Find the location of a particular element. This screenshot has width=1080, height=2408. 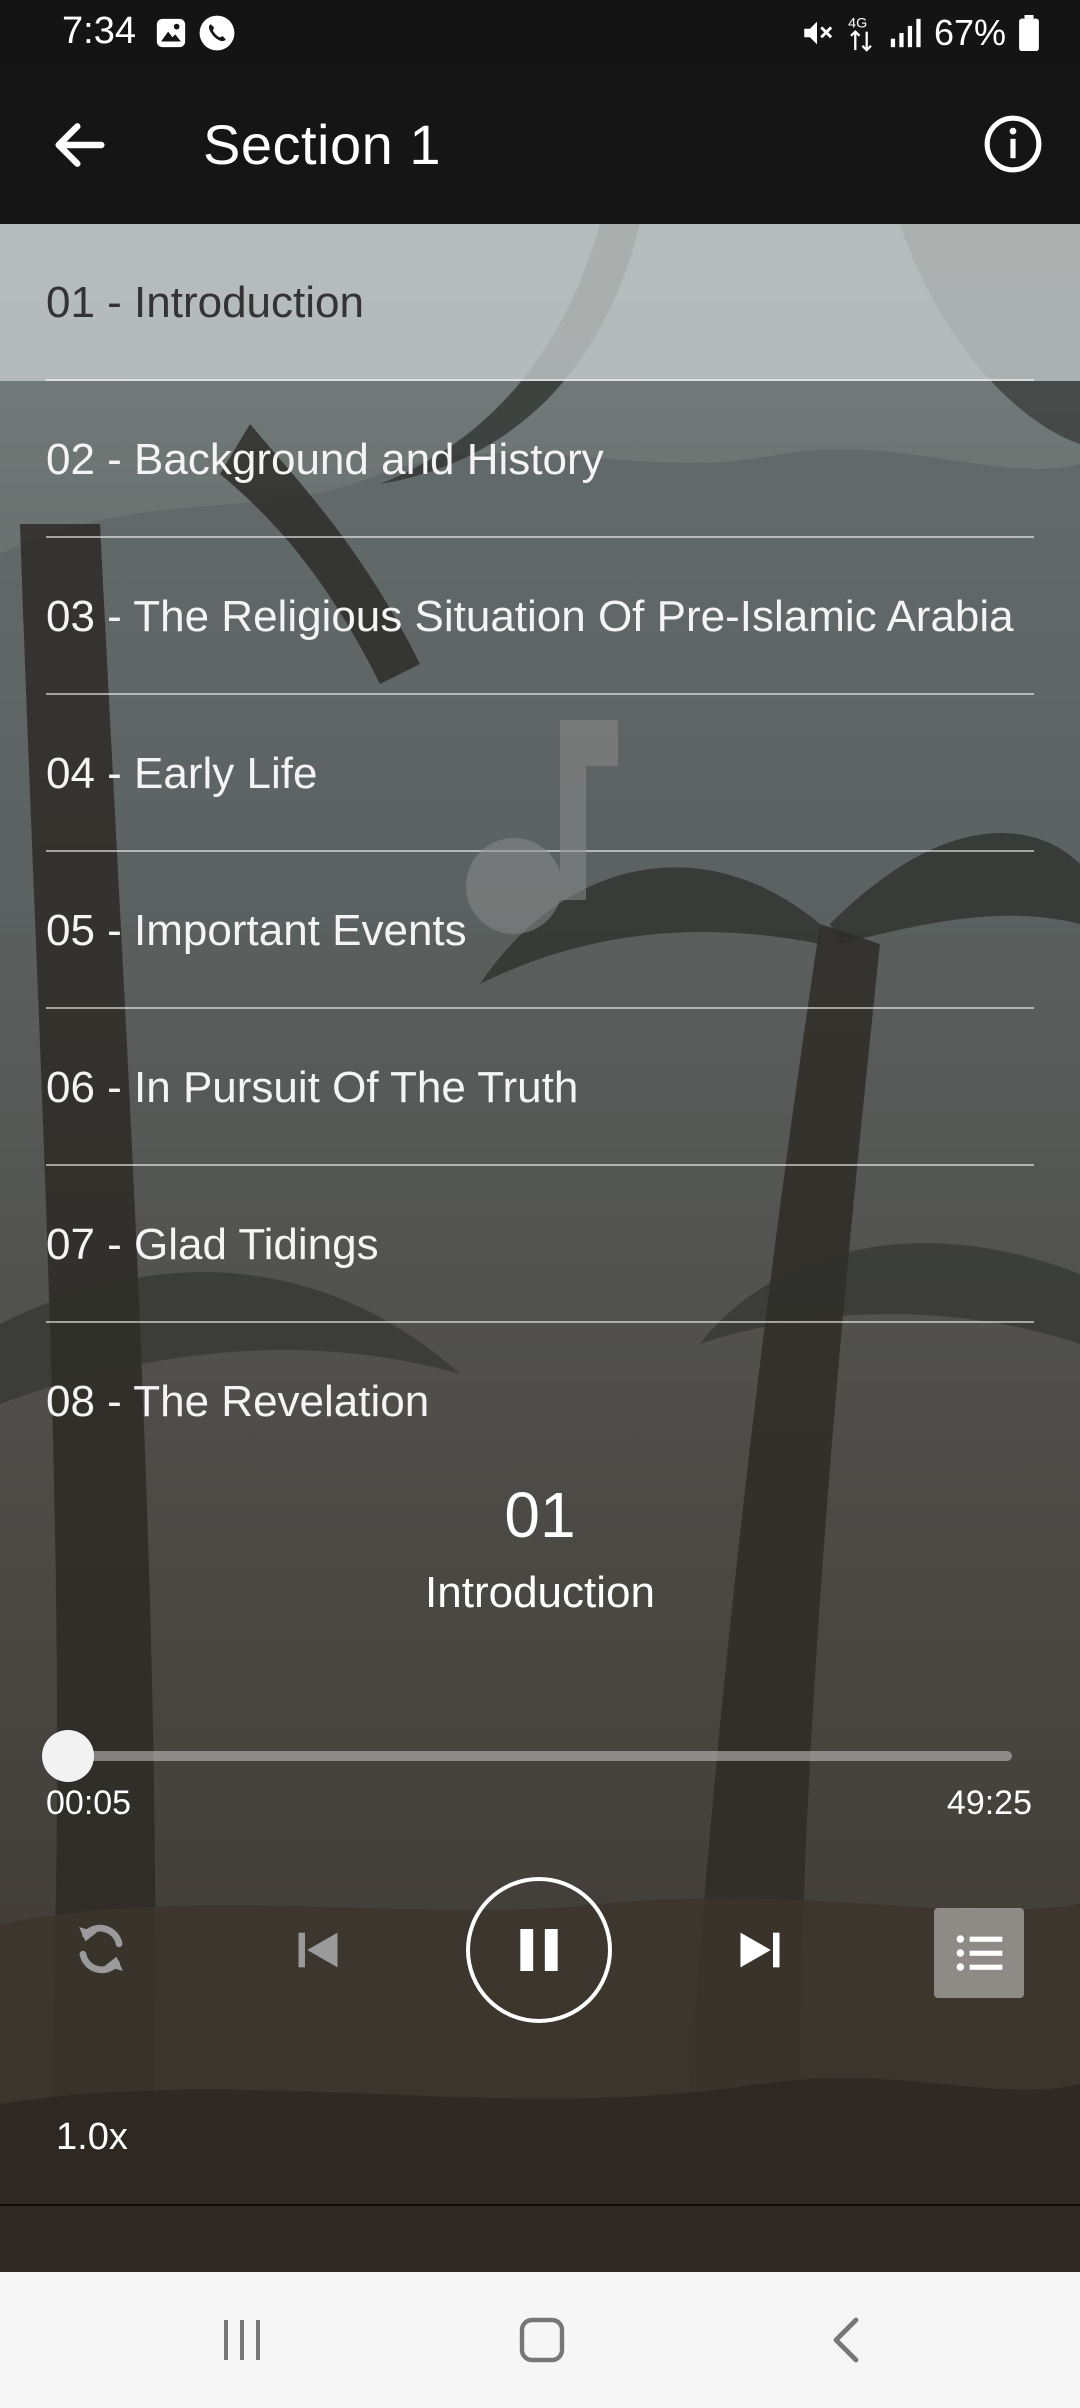

pause-icon is located at coordinates (539, 1950).